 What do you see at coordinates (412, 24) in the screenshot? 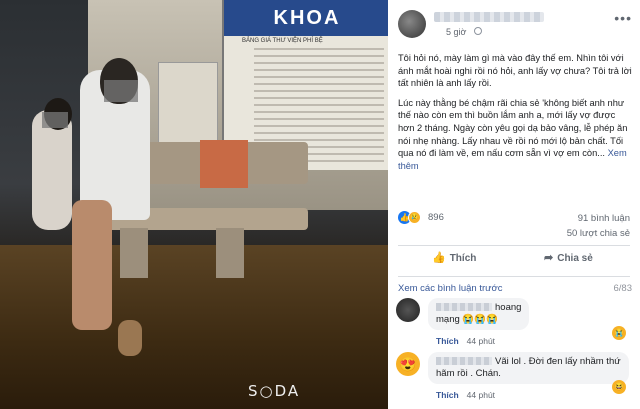
I see `author-avatar` at bounding box center [412, 24].